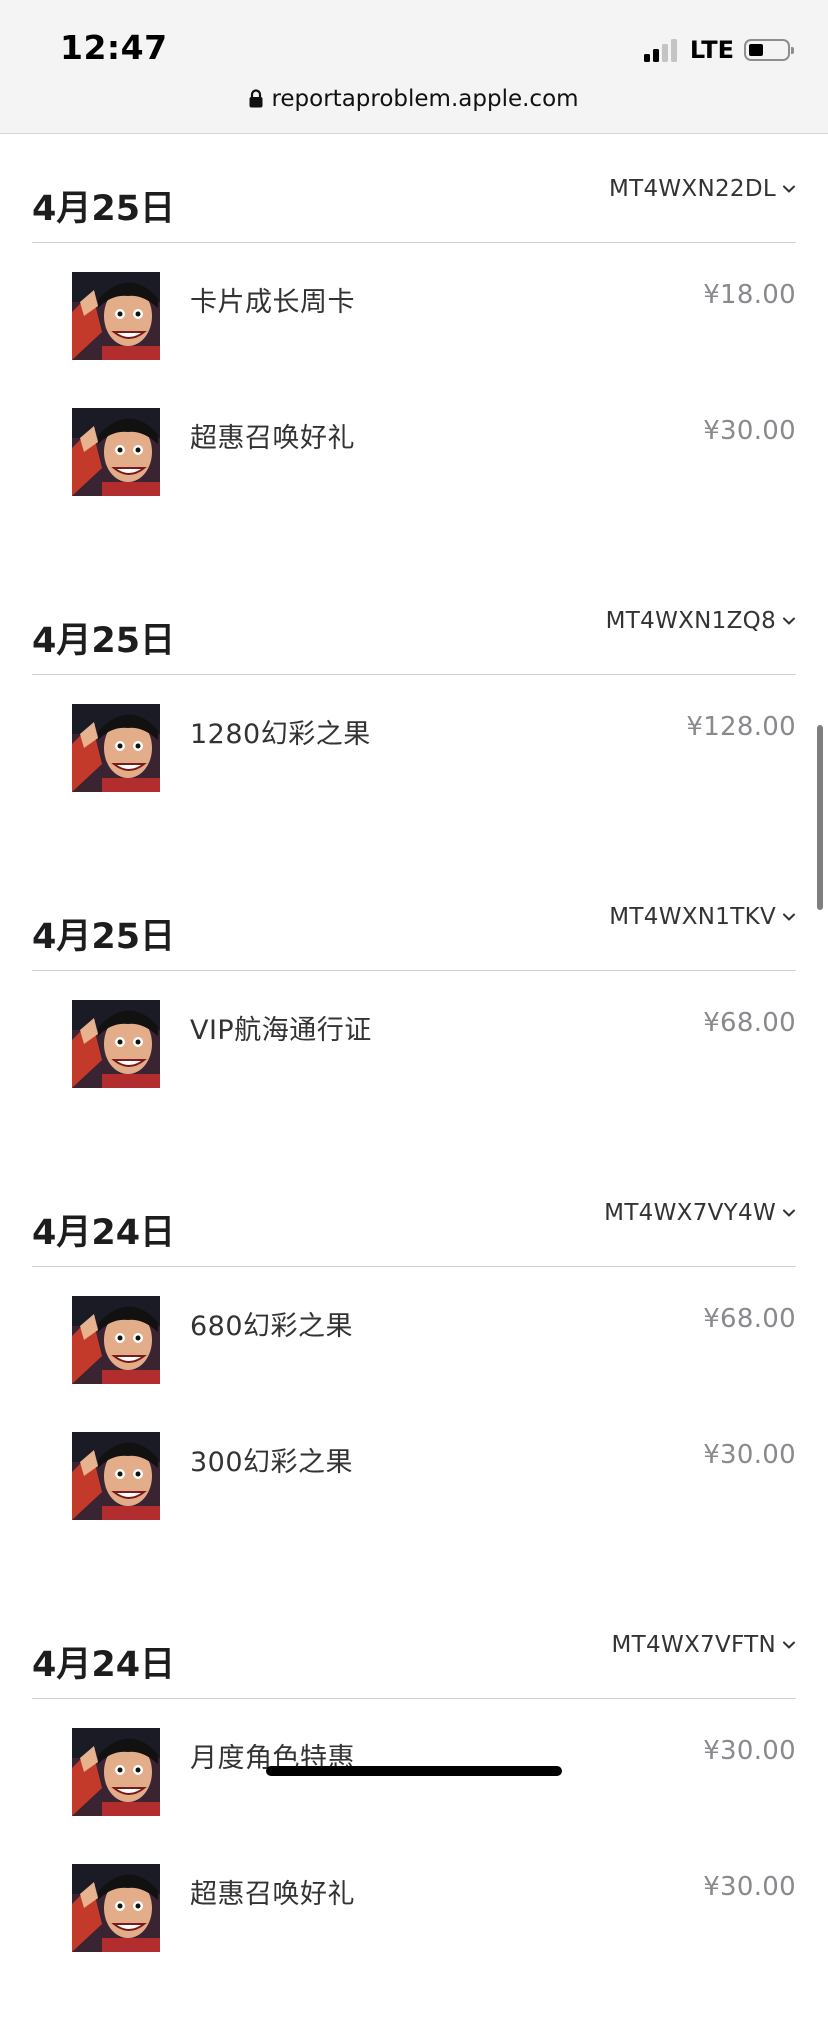  What do you see at coordinates (280, 734) in the screenshot?
I see `item-name: 1280幻彩之果` at bounding box center [280, 734].